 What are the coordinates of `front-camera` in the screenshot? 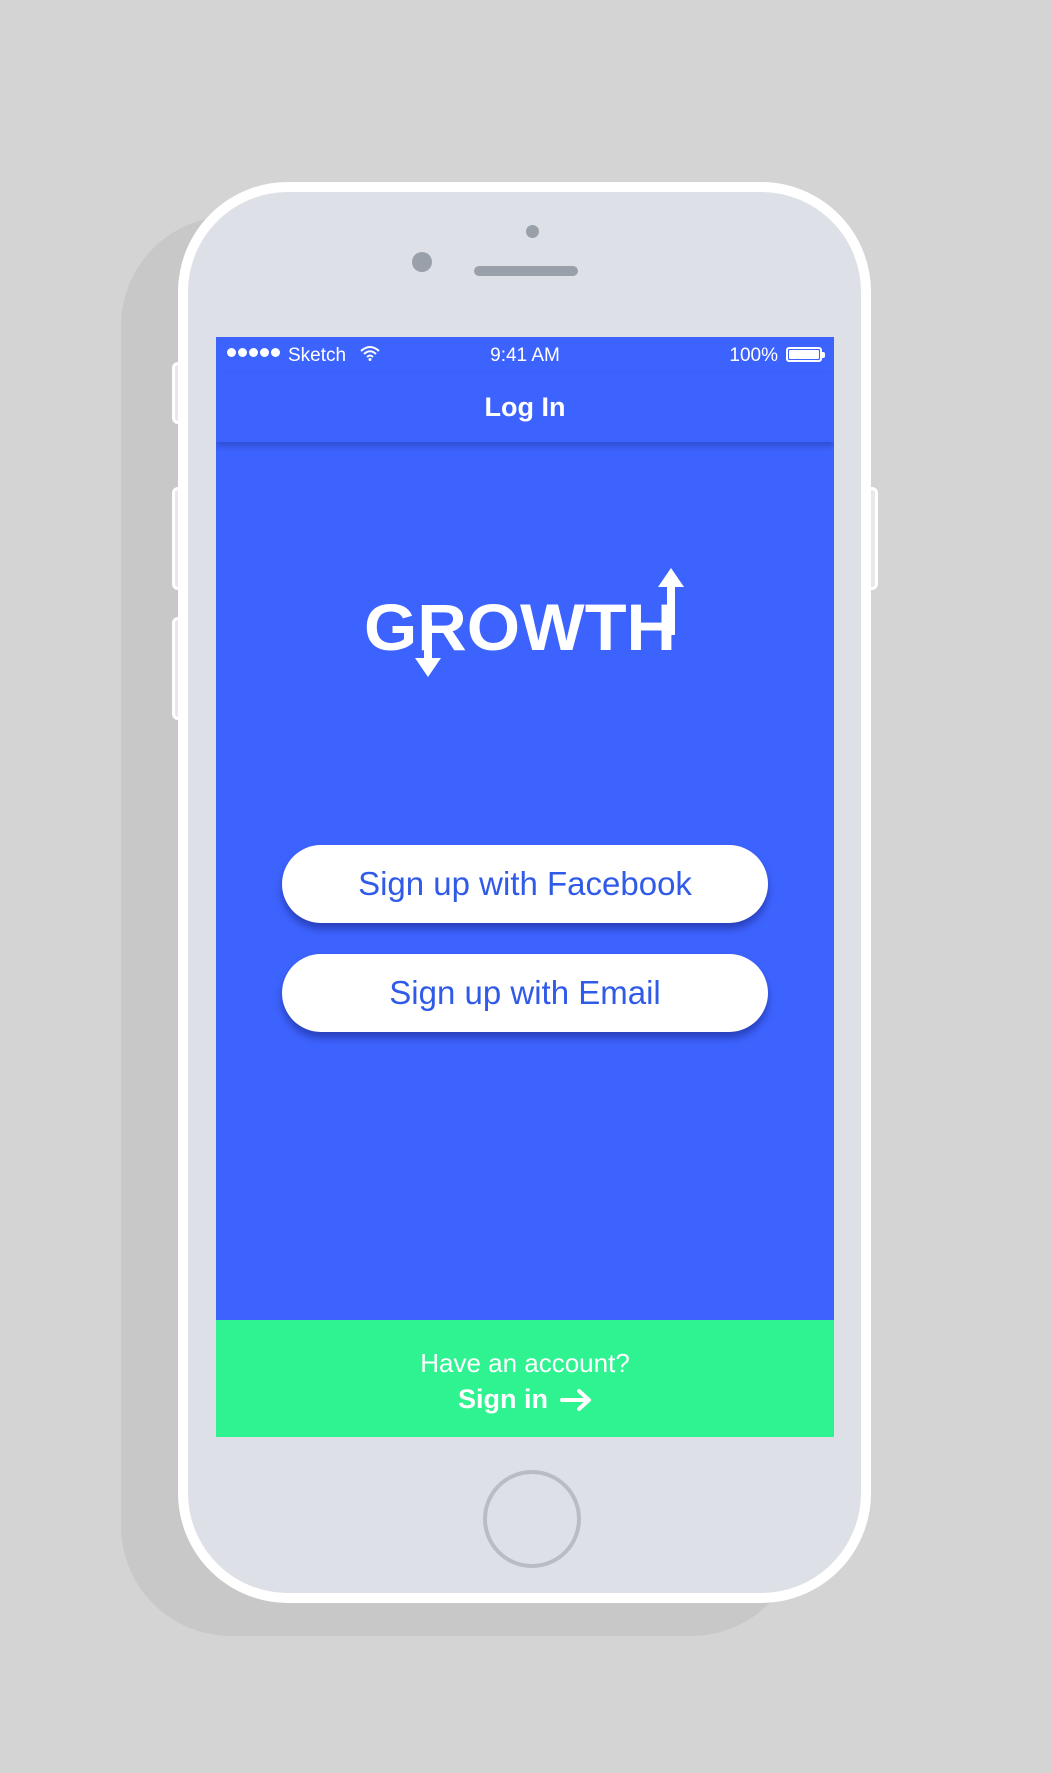 It's located at (422, 262).